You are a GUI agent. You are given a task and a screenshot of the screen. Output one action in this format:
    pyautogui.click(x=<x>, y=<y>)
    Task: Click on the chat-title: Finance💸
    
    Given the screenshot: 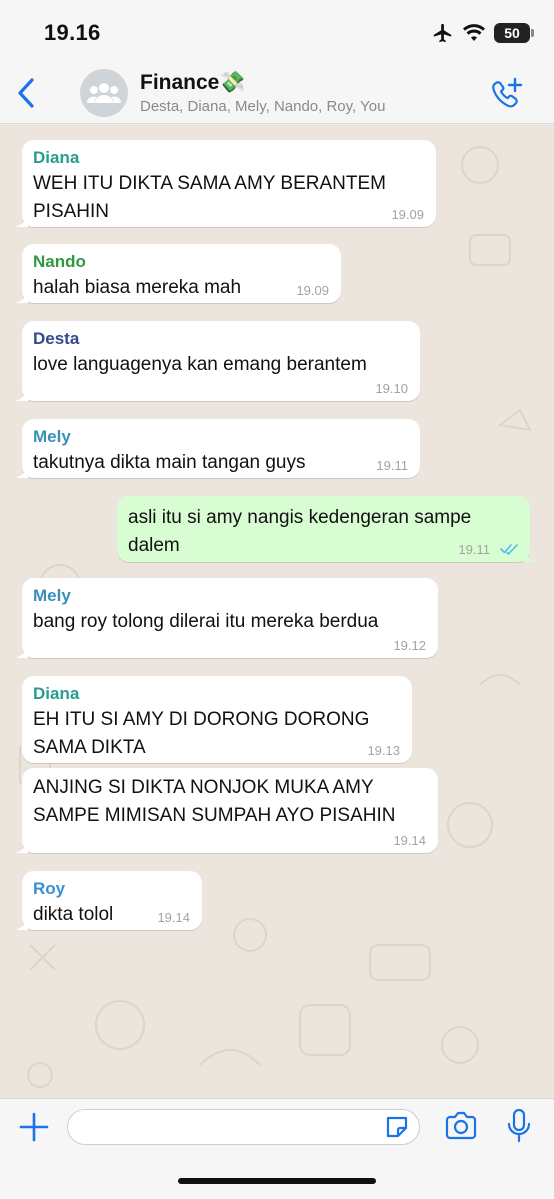 What is the action you would take?
    pyautogui.click(x=193, y=83)
    